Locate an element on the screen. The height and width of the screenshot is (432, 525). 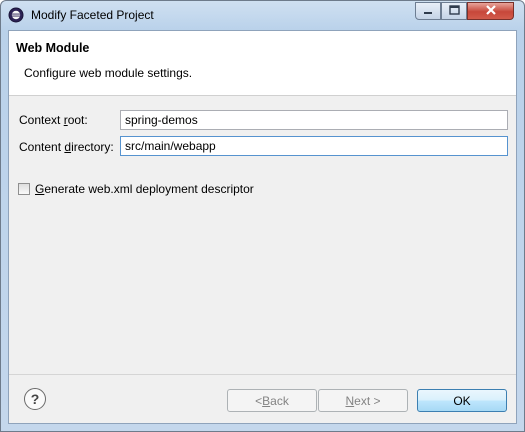
button-bar-separator is located at coordinates (262, 374).